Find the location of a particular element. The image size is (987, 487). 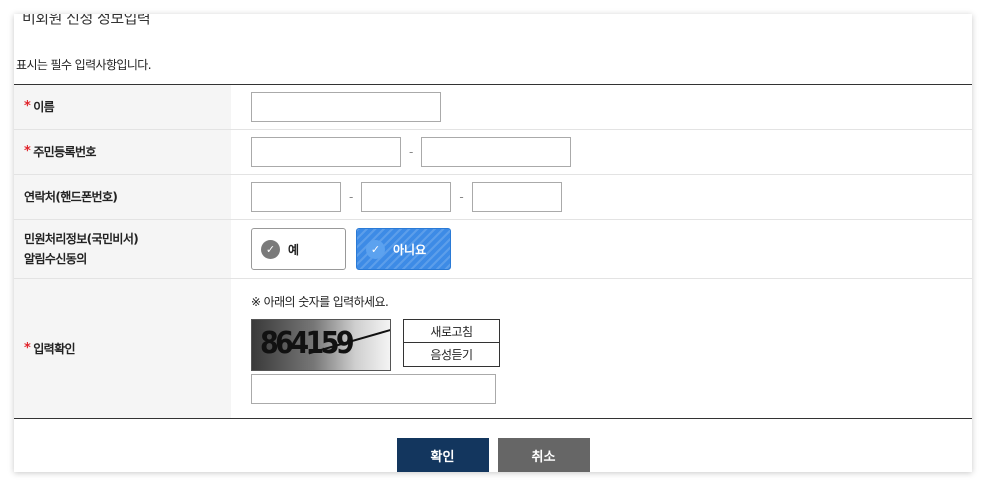

consent-no-option: ✓ 아니요 is located at coordinates (403, 249).